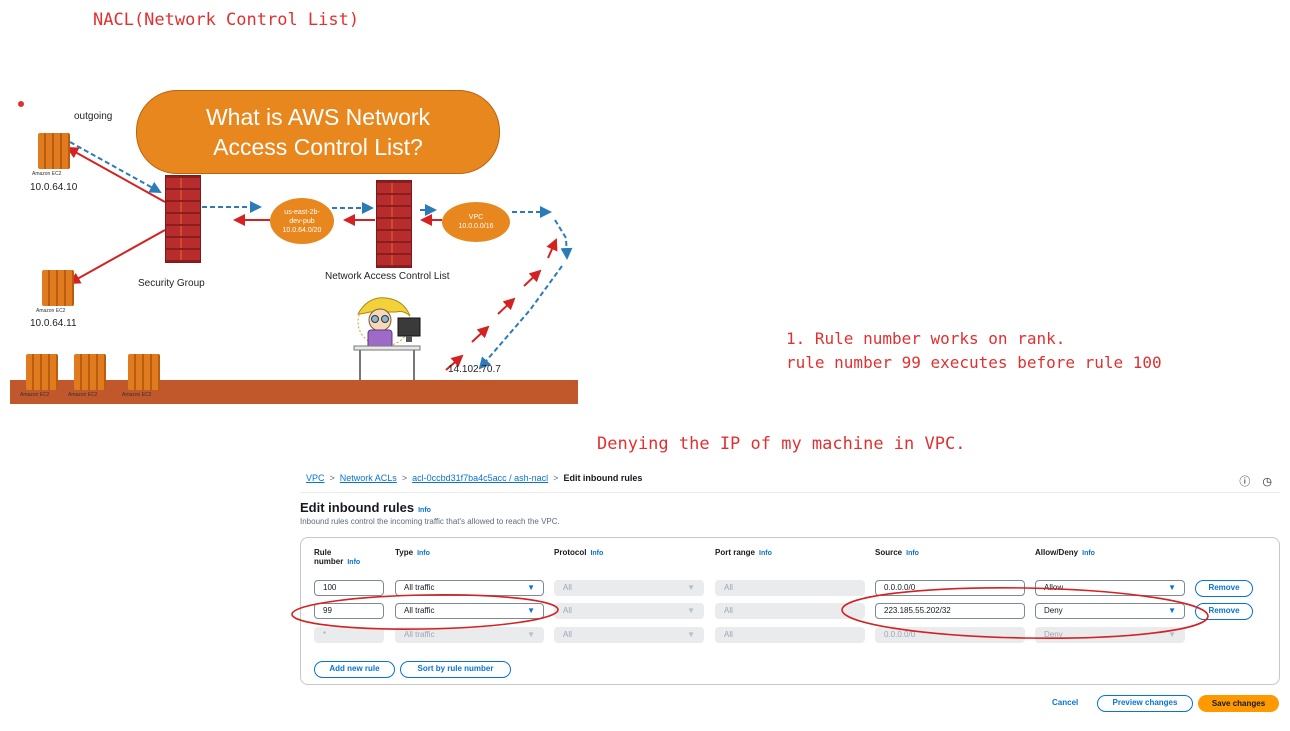  Describe the element at coordinates (1110, 588) in the screenshot. I see `allow-deny-select: Allow` at that location.